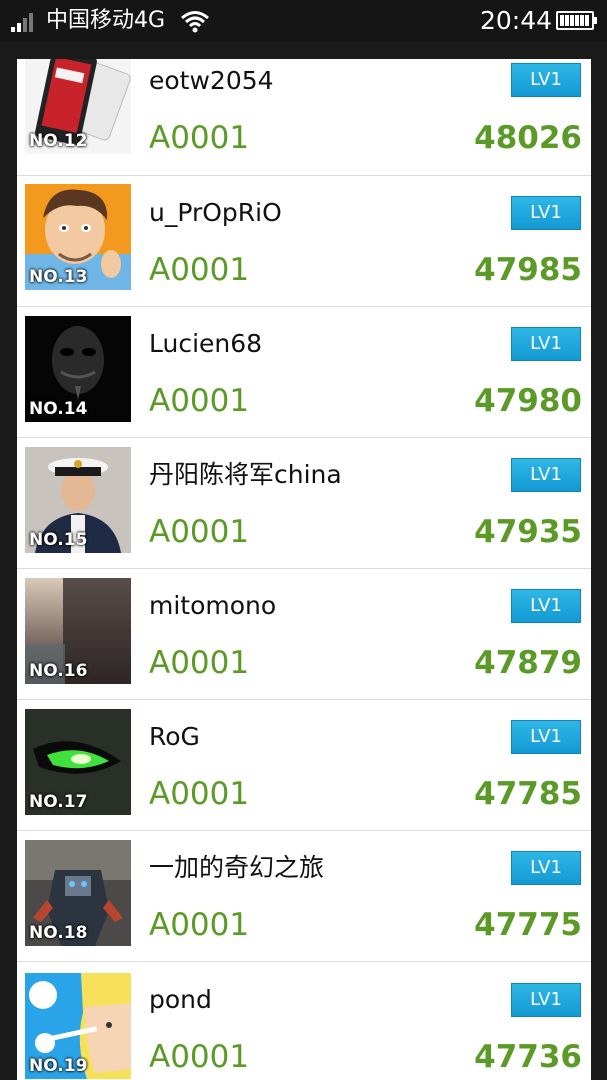  I want to click on clock: 20:44, so click(516, 20).